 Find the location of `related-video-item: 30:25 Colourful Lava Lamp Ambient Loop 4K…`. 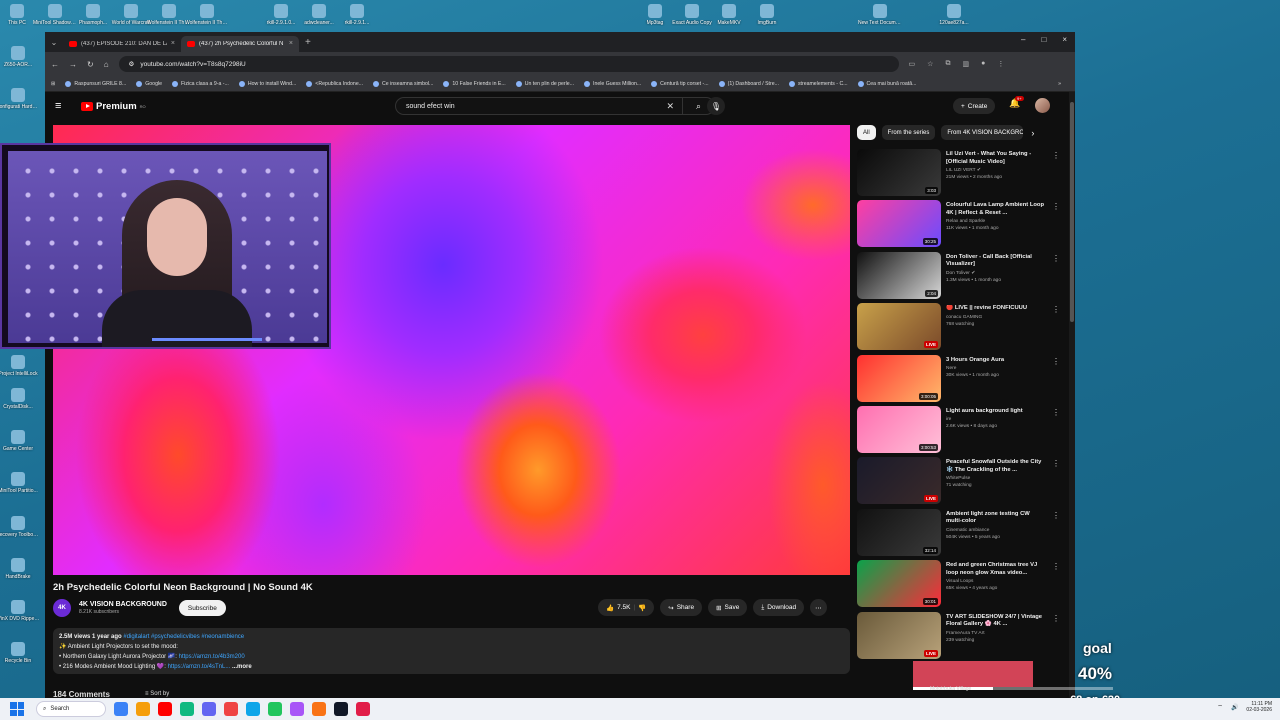

related-video-item: 30:25 Colourful Lava Lamp Ambient Loop 4K… is located at coordinates (959, 225).